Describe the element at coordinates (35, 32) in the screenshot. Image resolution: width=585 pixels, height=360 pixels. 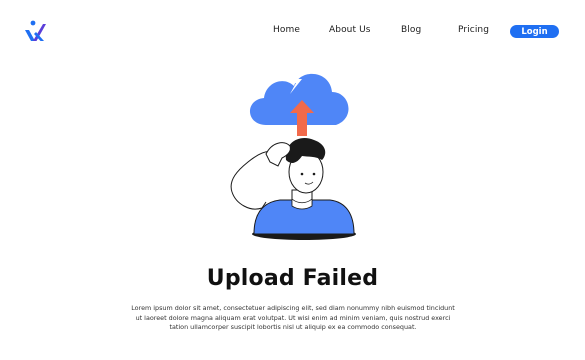
I see `brand-logo-icon` at that location.